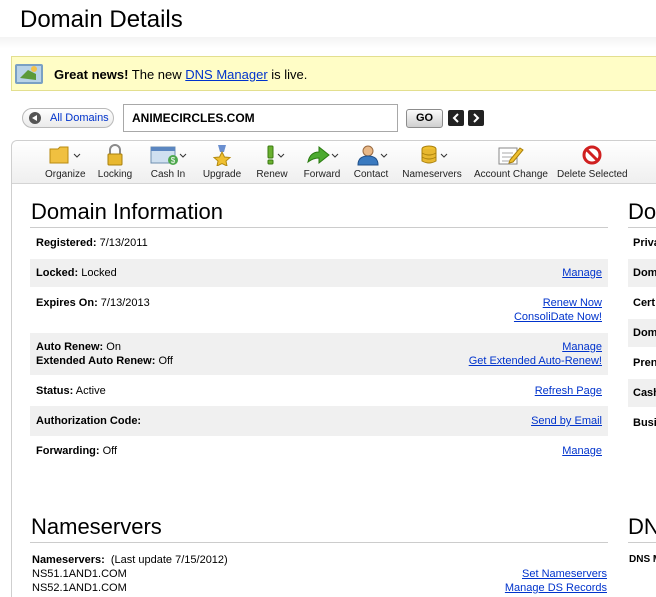 The image size is (656, 597). What do you see at coordinates (556, 588) in the screenshot?
I see `manage-ds-records-link: Manage DS Records` at bounding box center [556, 588].